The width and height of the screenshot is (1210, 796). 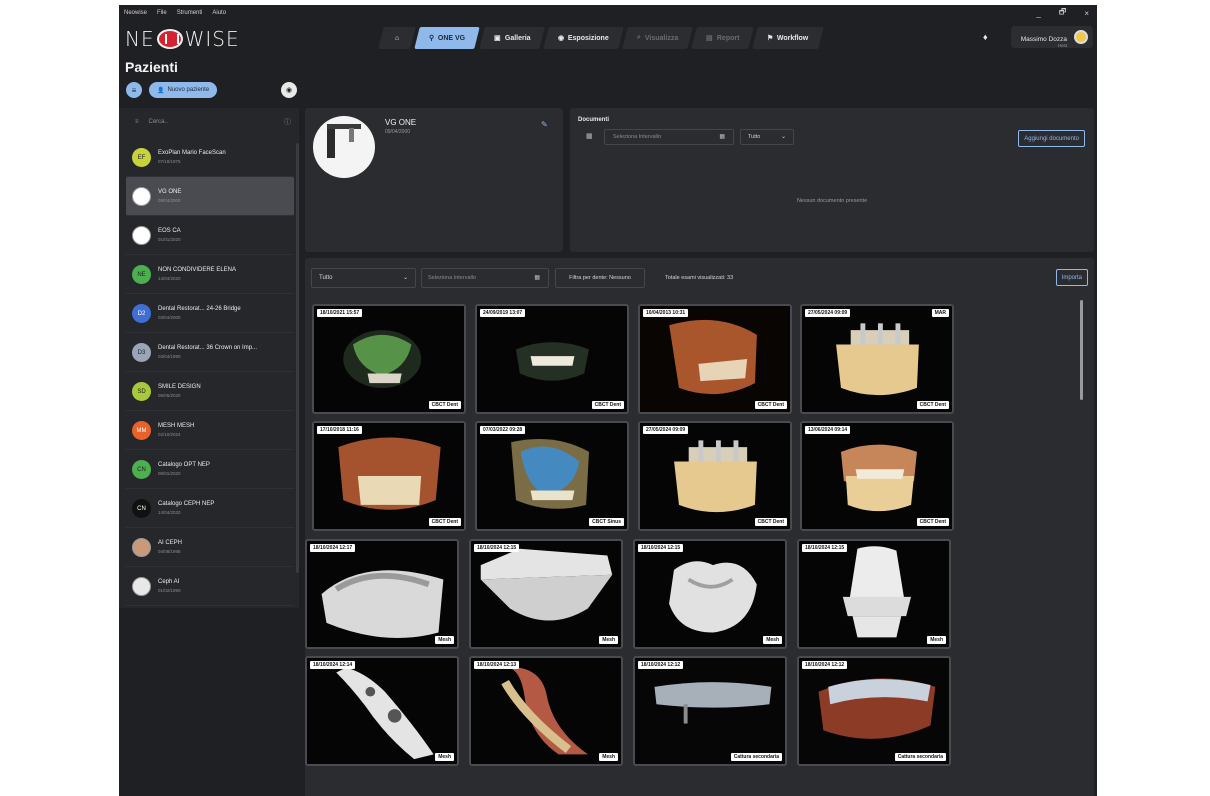 I want to click on list-item: SD SMILE DESIGN 06/05/2020, so click(x=210, y=391).